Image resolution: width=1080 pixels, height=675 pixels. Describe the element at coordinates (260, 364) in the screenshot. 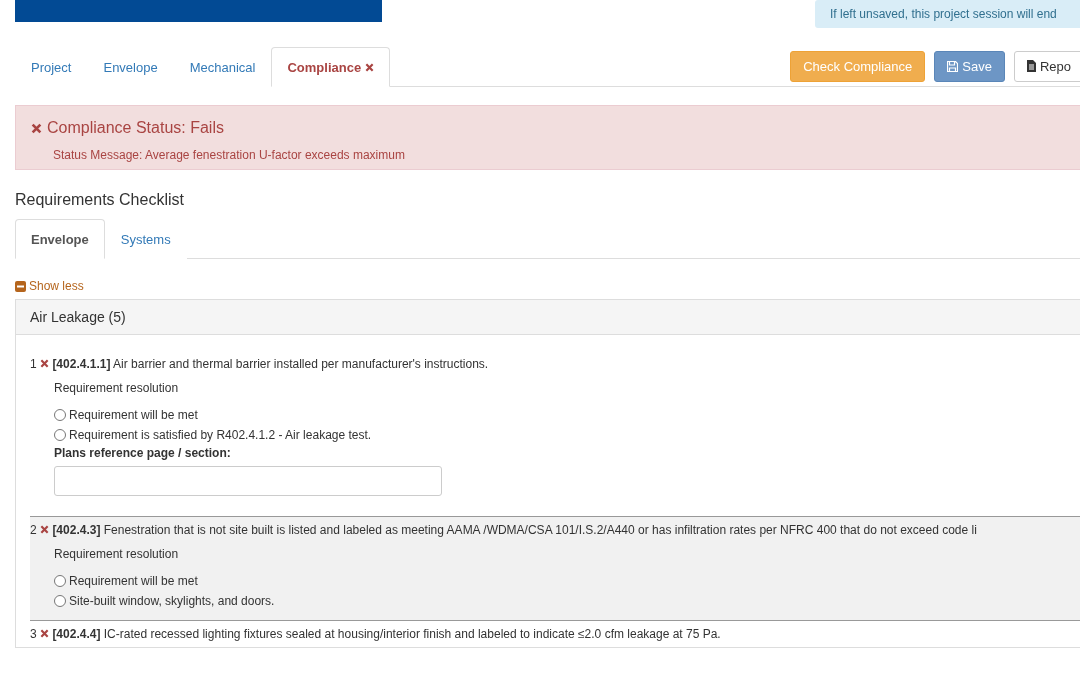

I see `requirement-text: 1 [402.4.1.1] Air barrier and thermal barrier installed per manufacturer's instructions.` at that location.